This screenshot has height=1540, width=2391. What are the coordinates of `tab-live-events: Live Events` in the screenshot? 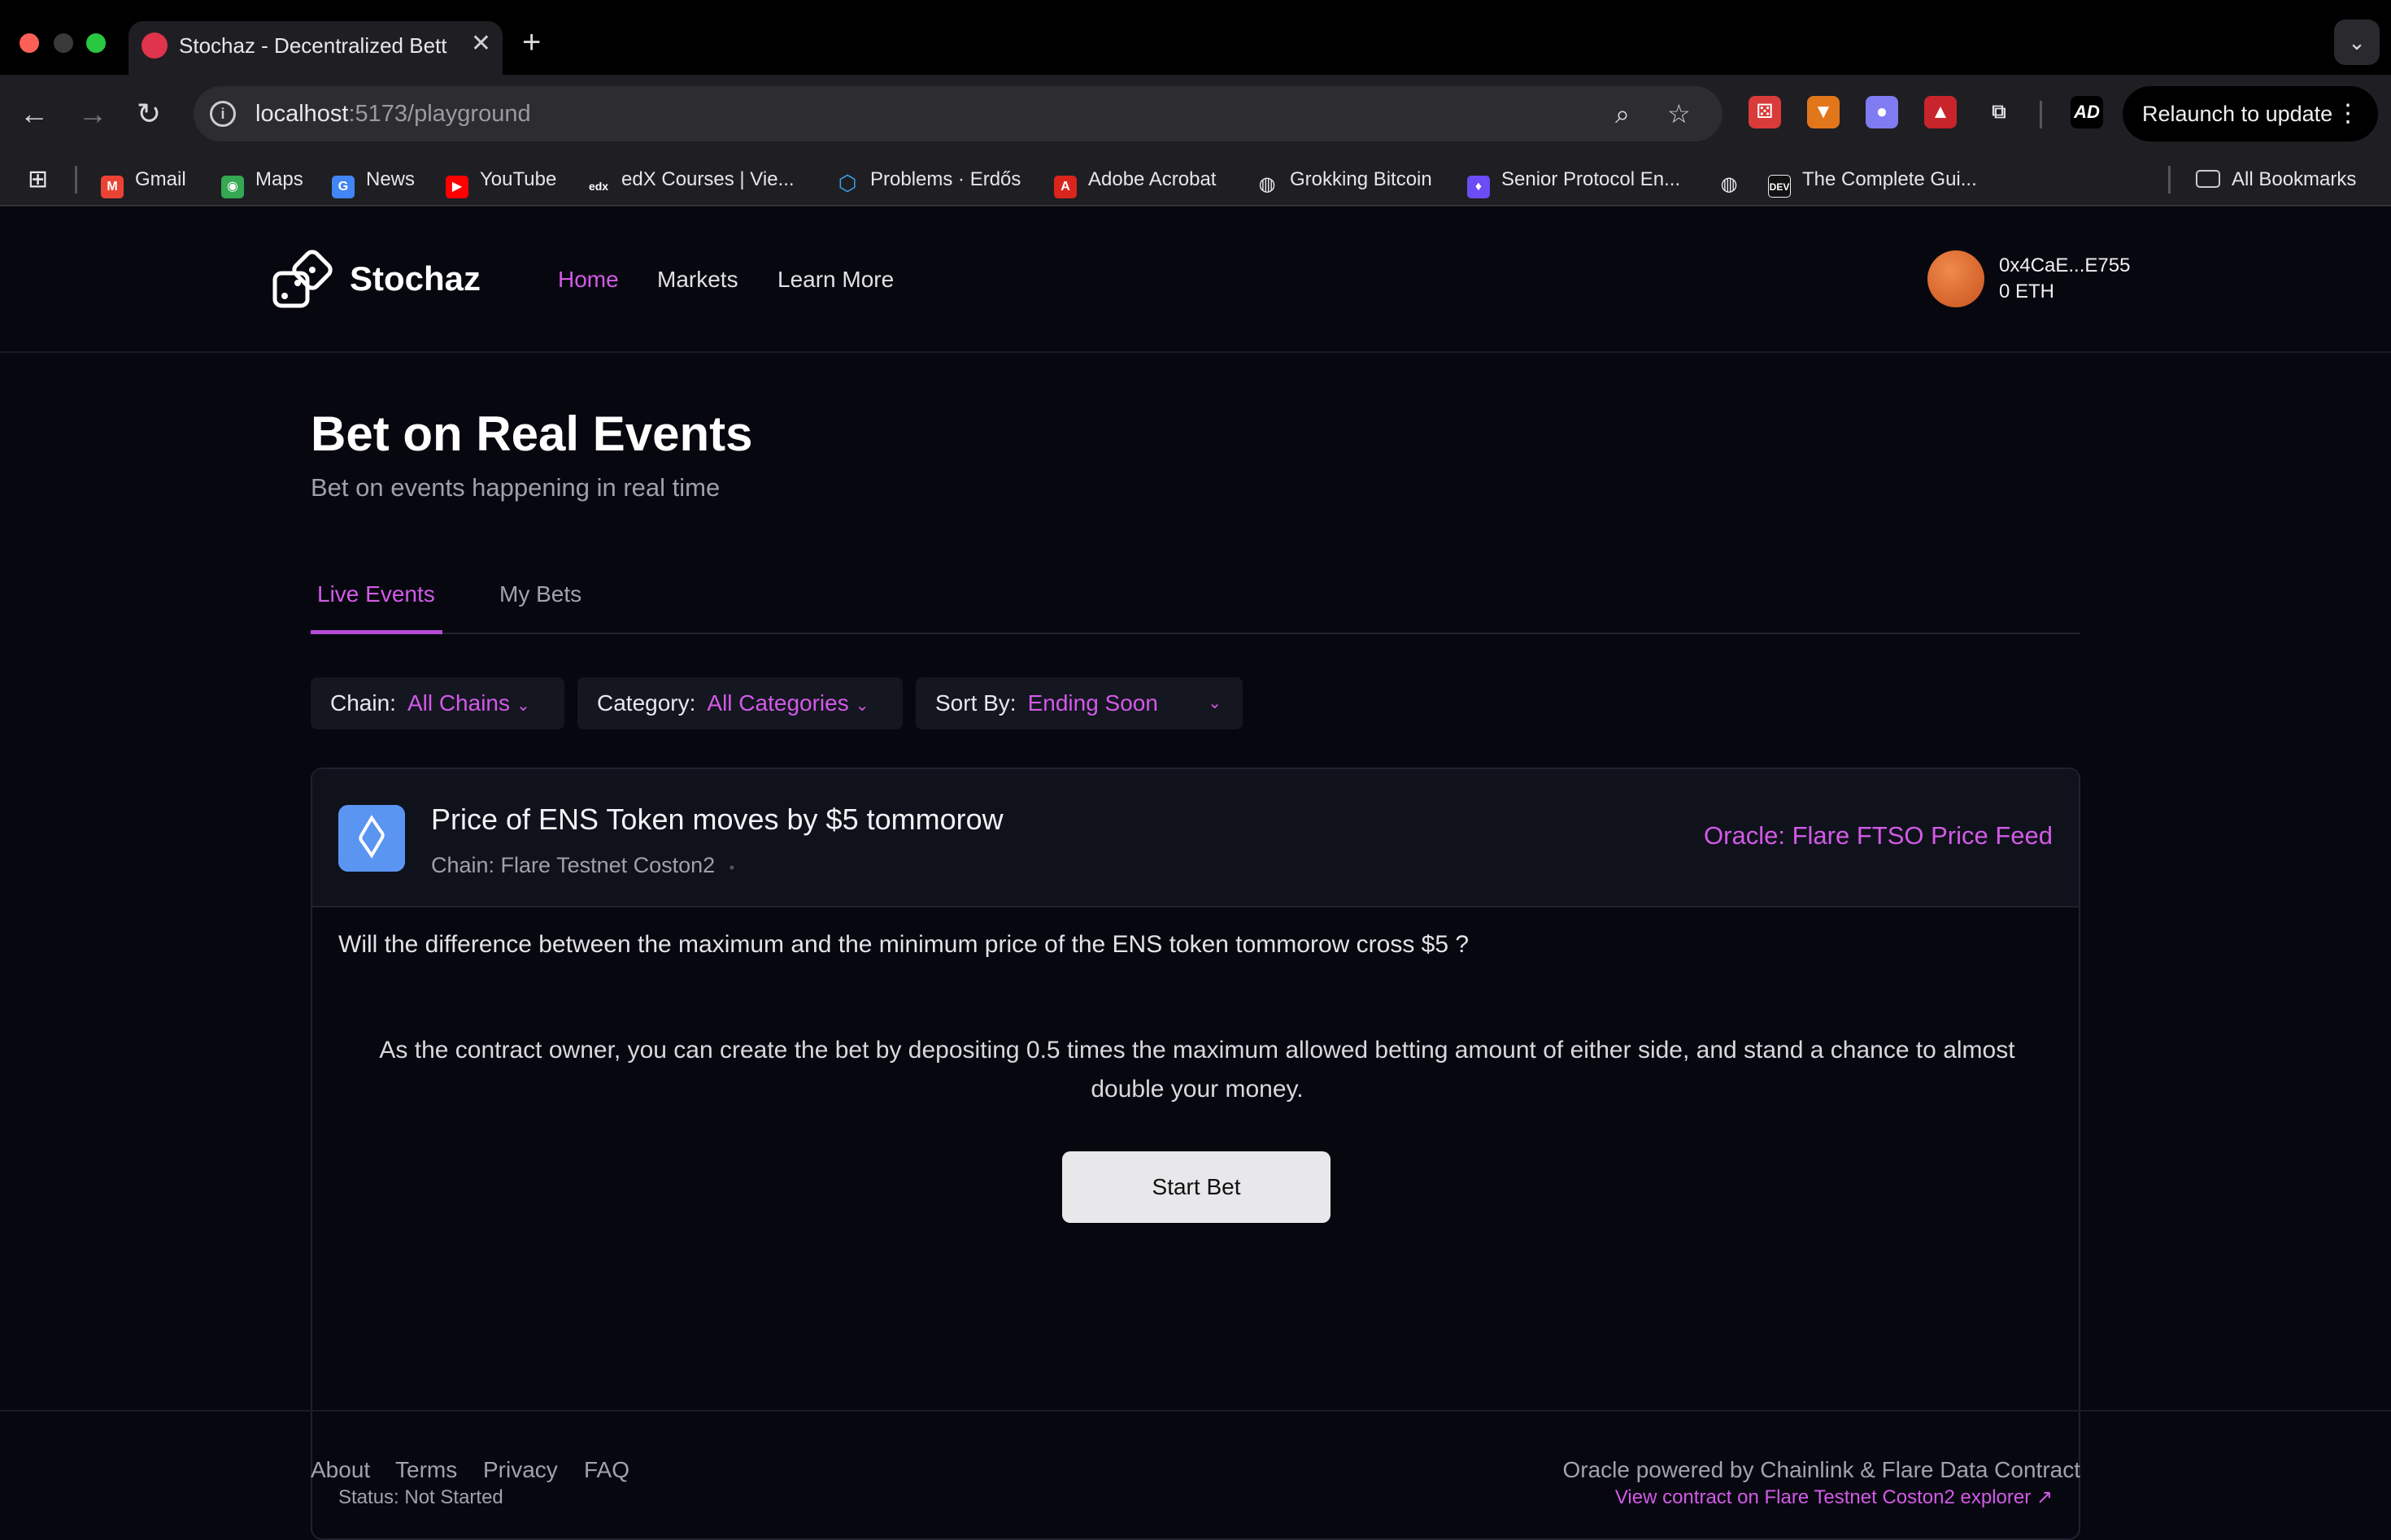 It's located at (376, 600).